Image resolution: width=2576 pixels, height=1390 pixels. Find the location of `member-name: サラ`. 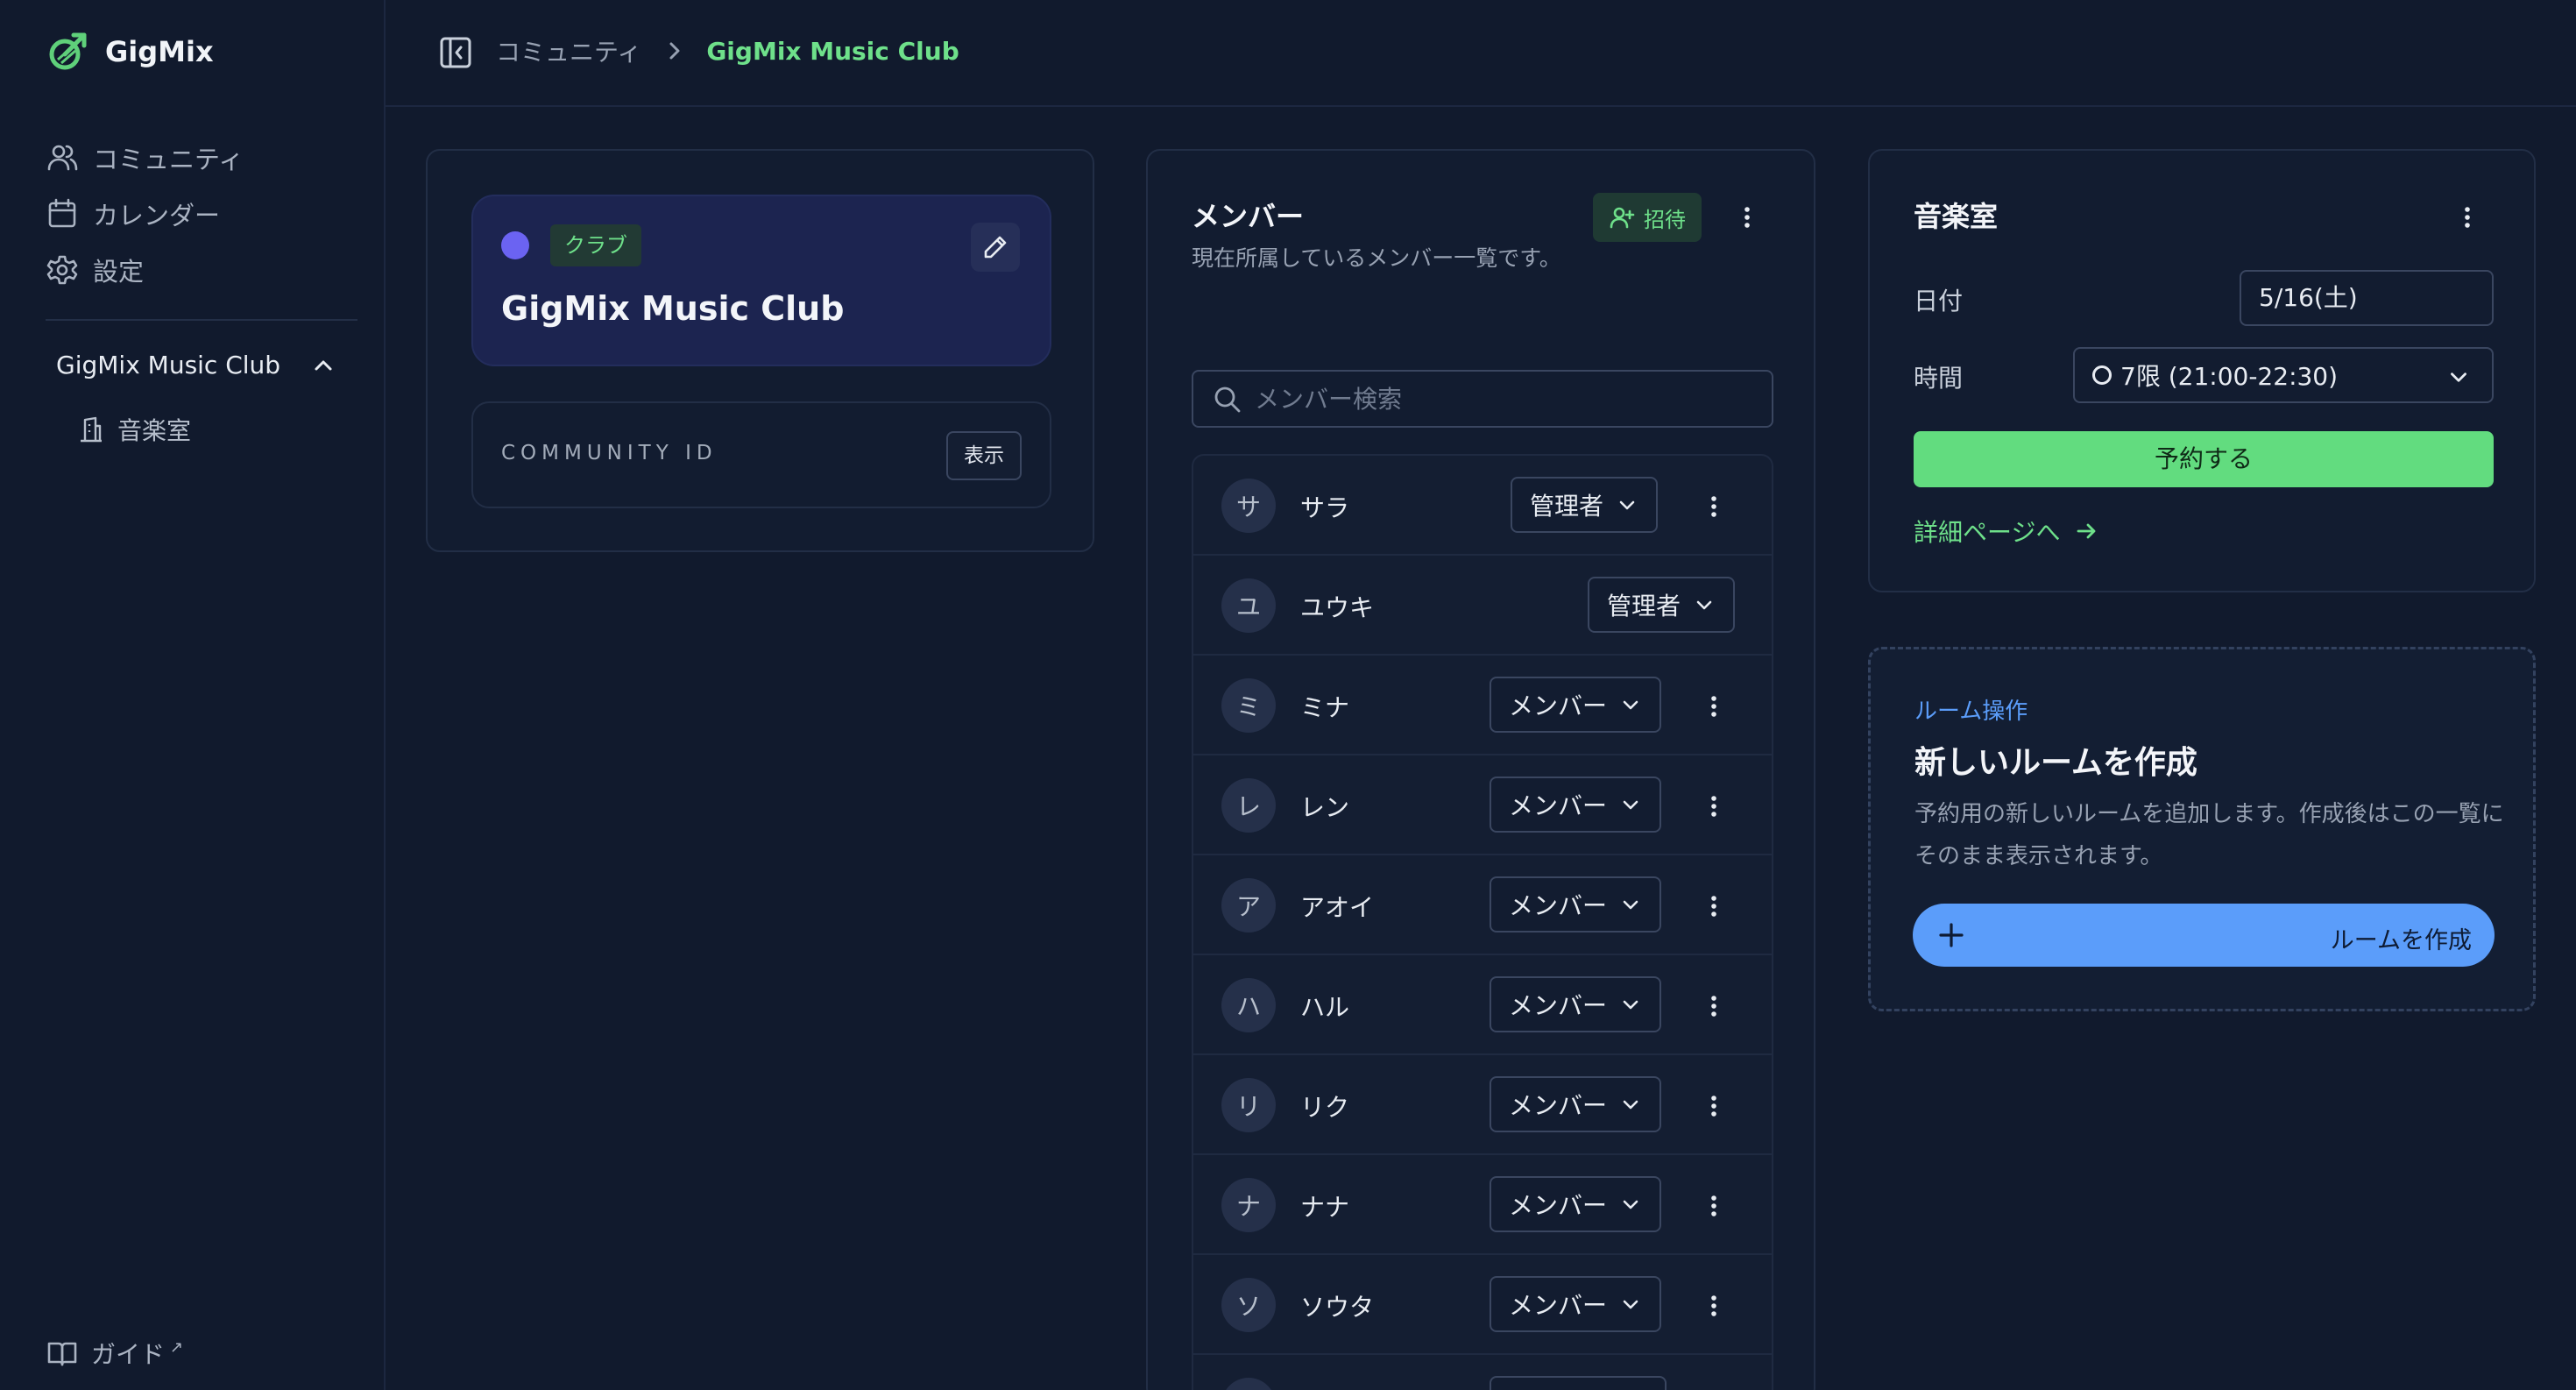

member-name: サラ is located at coordinates (1325, 507).